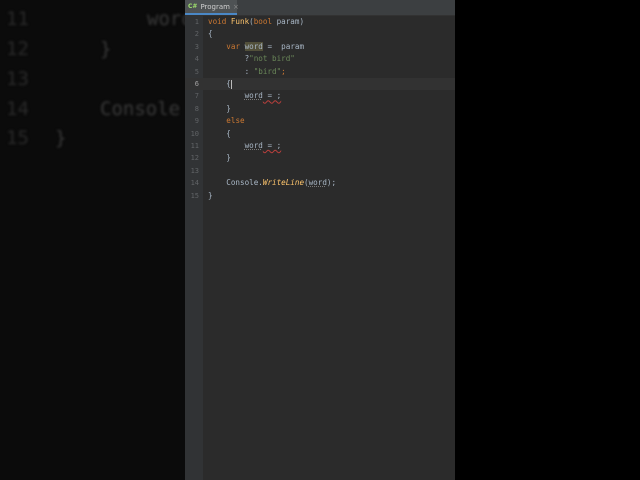  Describe the element at coordinates (196, 71) in the screenshot. I see `line-number: 5` at that location.